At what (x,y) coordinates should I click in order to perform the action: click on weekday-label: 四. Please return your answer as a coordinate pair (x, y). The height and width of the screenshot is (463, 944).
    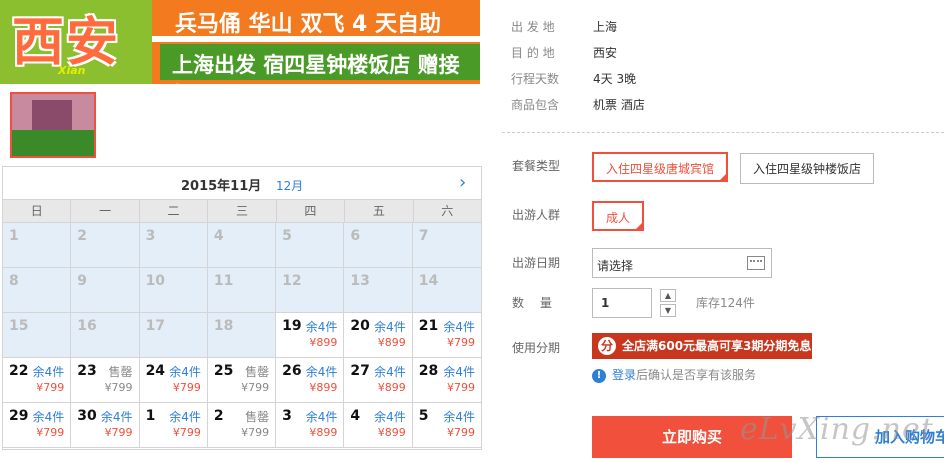
    Looking at the image, I should click on (311, 211).